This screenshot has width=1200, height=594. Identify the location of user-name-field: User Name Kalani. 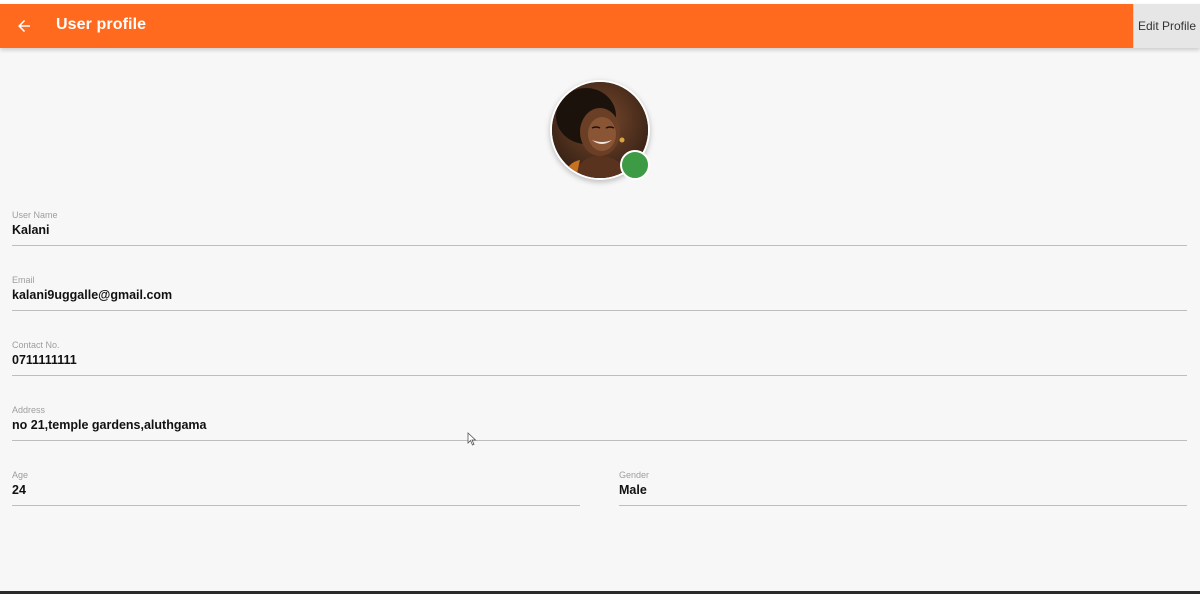
(599, 228).